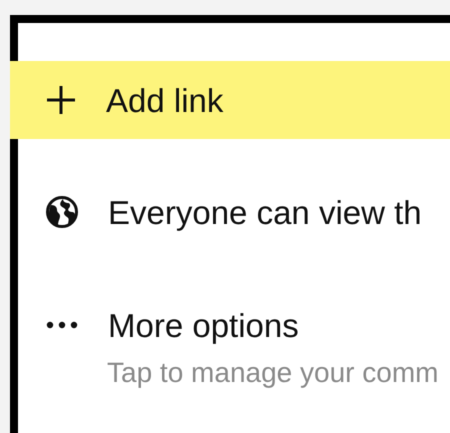 This screenshot has height=433, width=450. I want to click on visibility-option: Everyone can view th, so click(265, 212).